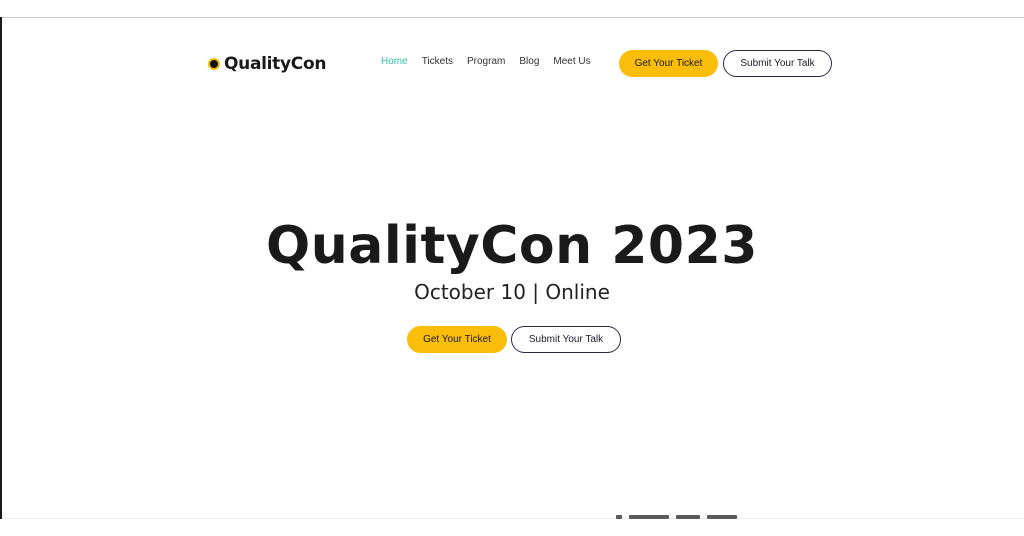 This screenshot has height=536, width=1024. What do you see at coordinates (777, 63) in the screenshot?
I see `header-submit-talk-button: Submit Your Talk` at bounding box center [777, 63].